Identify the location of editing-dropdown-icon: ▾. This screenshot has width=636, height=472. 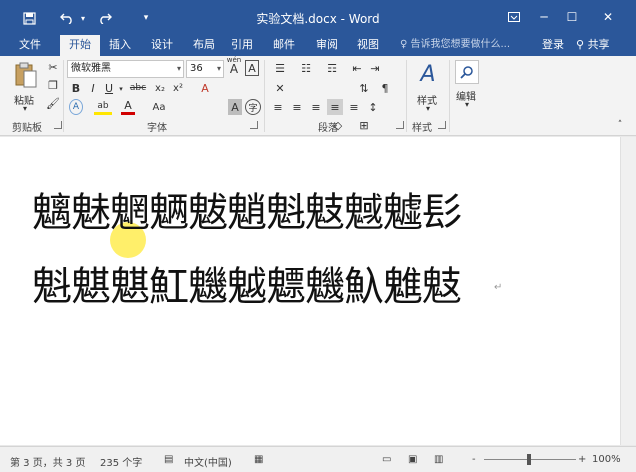
(467, 104).